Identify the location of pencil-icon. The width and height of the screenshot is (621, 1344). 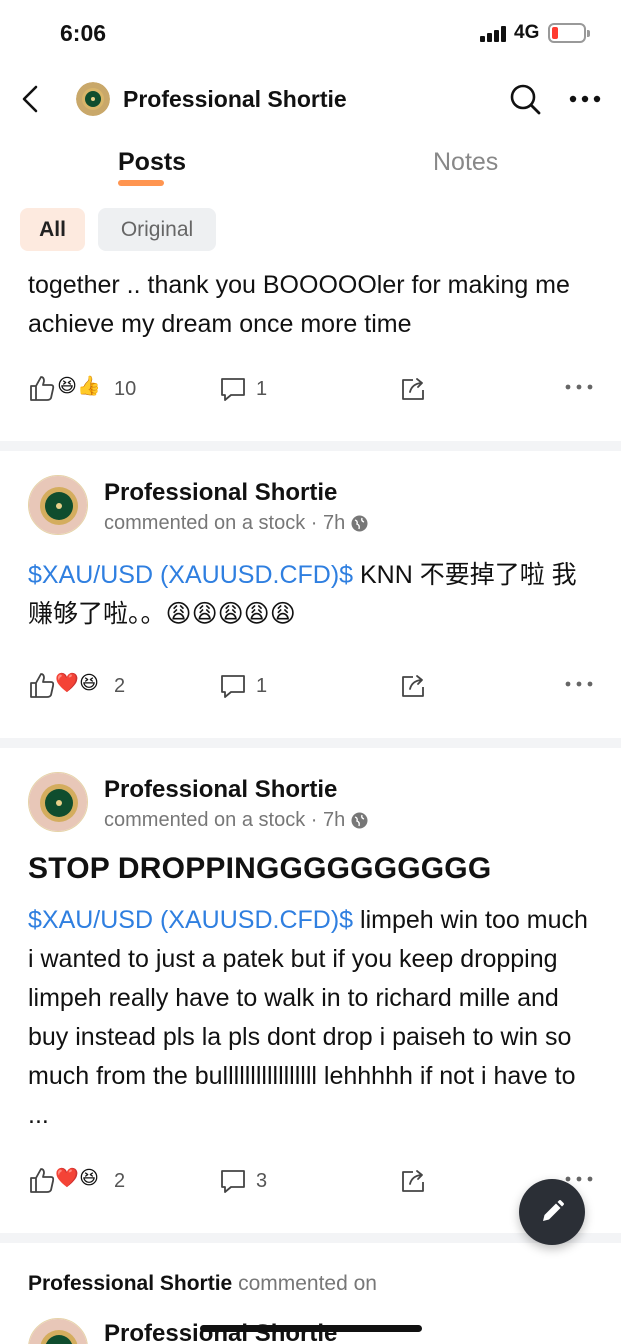
(553, 1210).